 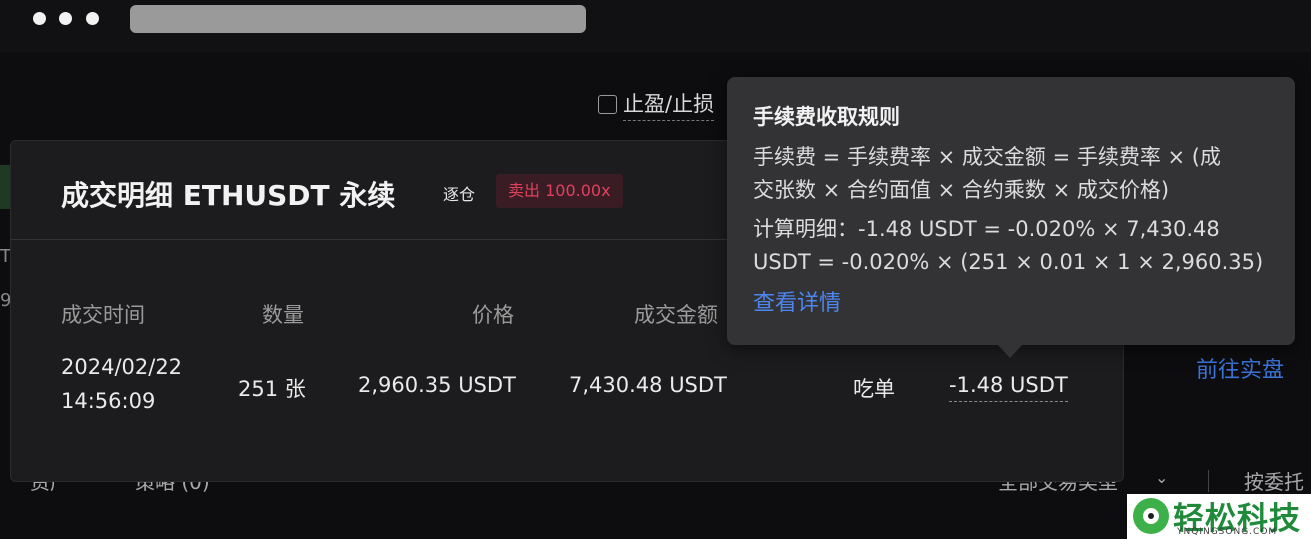 I want to click on window-minimize-dot, so click(x=65, y=18).